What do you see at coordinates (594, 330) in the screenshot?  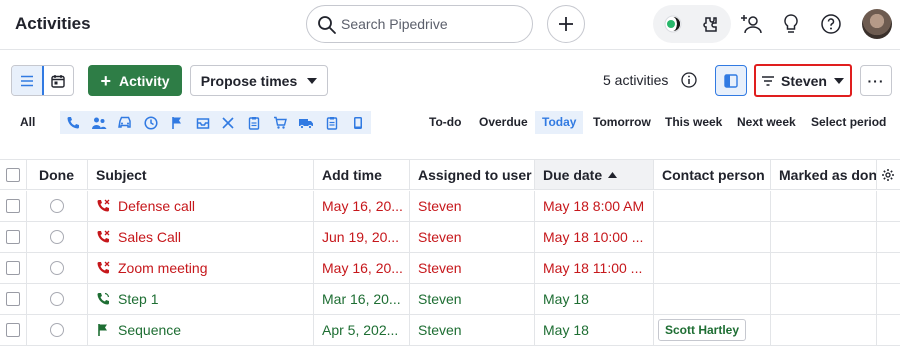 I see `cell-due-date: May 18` at bounding box center [594, 330].